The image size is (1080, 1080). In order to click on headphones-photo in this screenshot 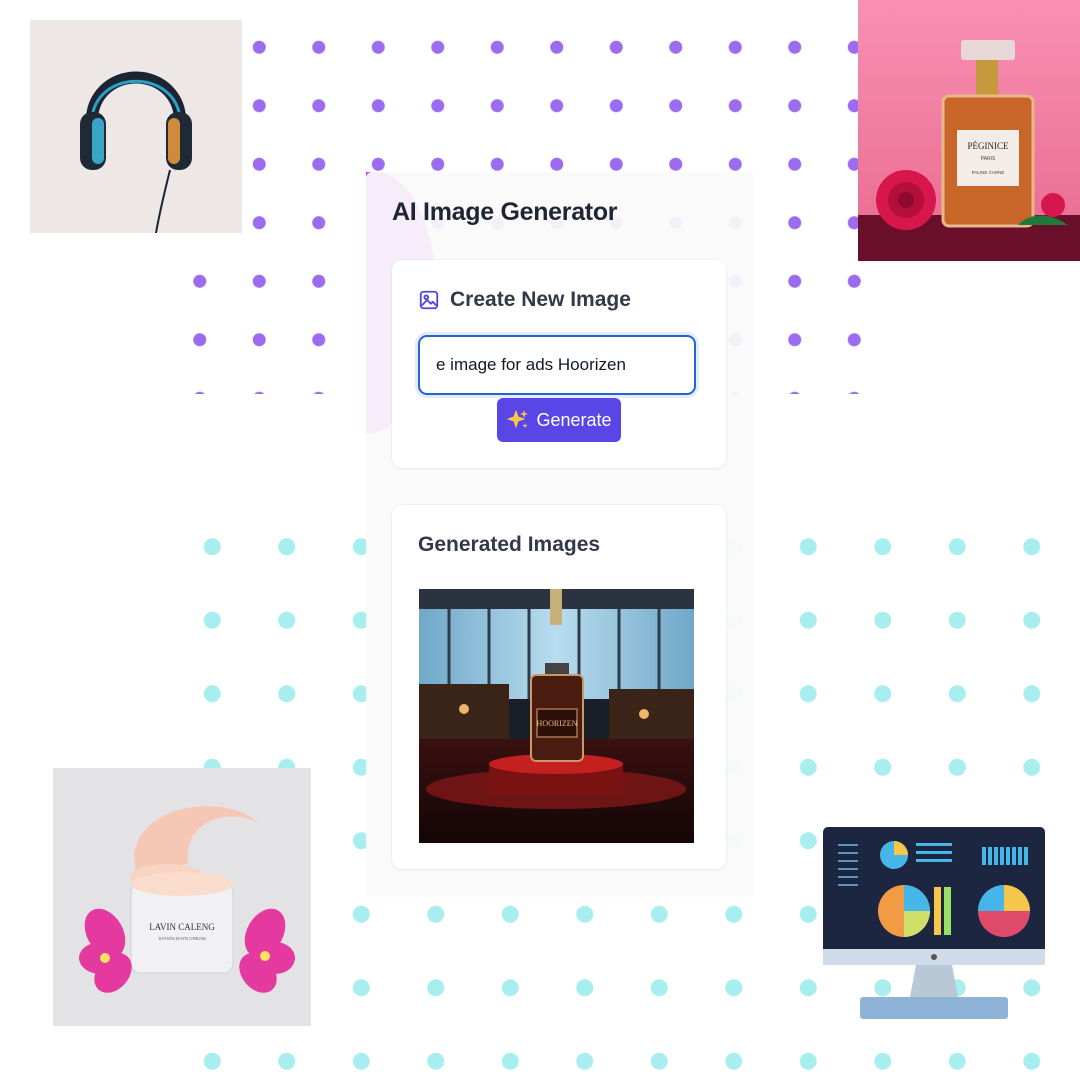, I will do `click(136, 126)`.